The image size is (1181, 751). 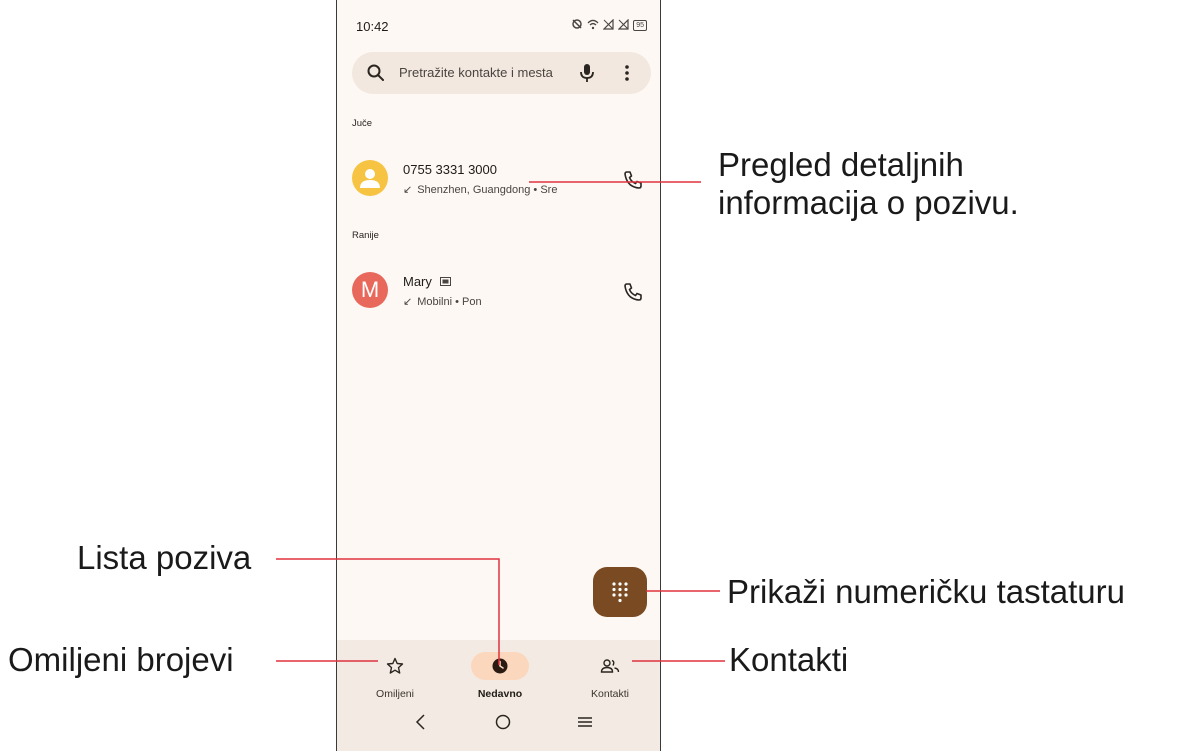 What do you see at coordinates (926, 591) in the screenshot?
I see `callout-keypad: Prikaži numeričku tastaturu` at bounding box center [926, 591].